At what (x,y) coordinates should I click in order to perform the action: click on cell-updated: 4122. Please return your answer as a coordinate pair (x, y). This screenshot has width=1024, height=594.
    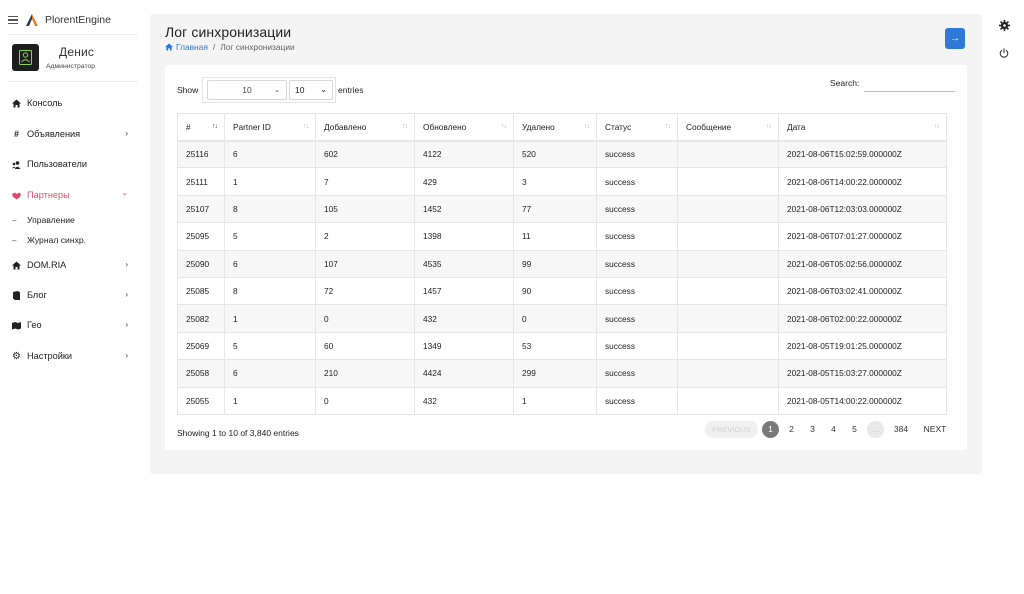
    Looking at the image, I should click on (464, 154).